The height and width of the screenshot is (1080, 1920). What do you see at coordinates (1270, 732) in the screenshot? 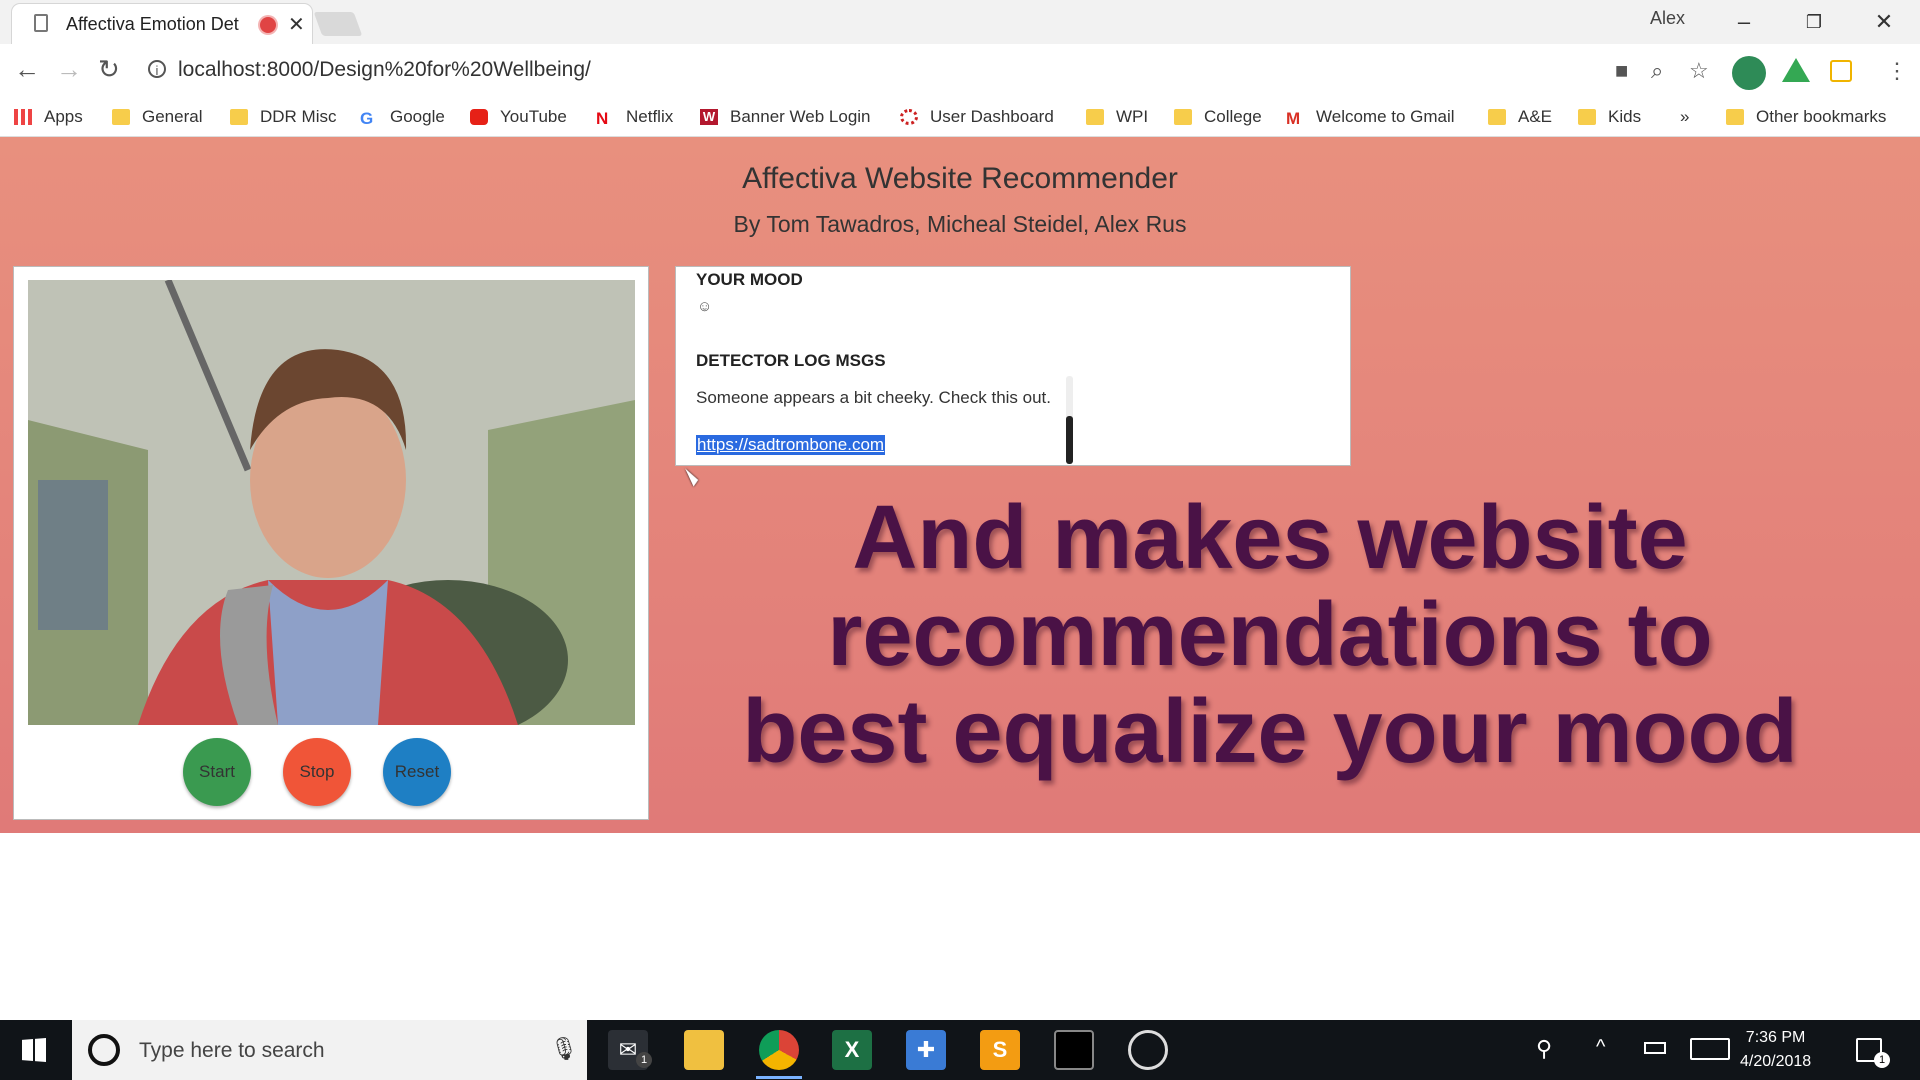
I see `caption-line-3: best equalize your mood` at bounding box center [1270, 732].